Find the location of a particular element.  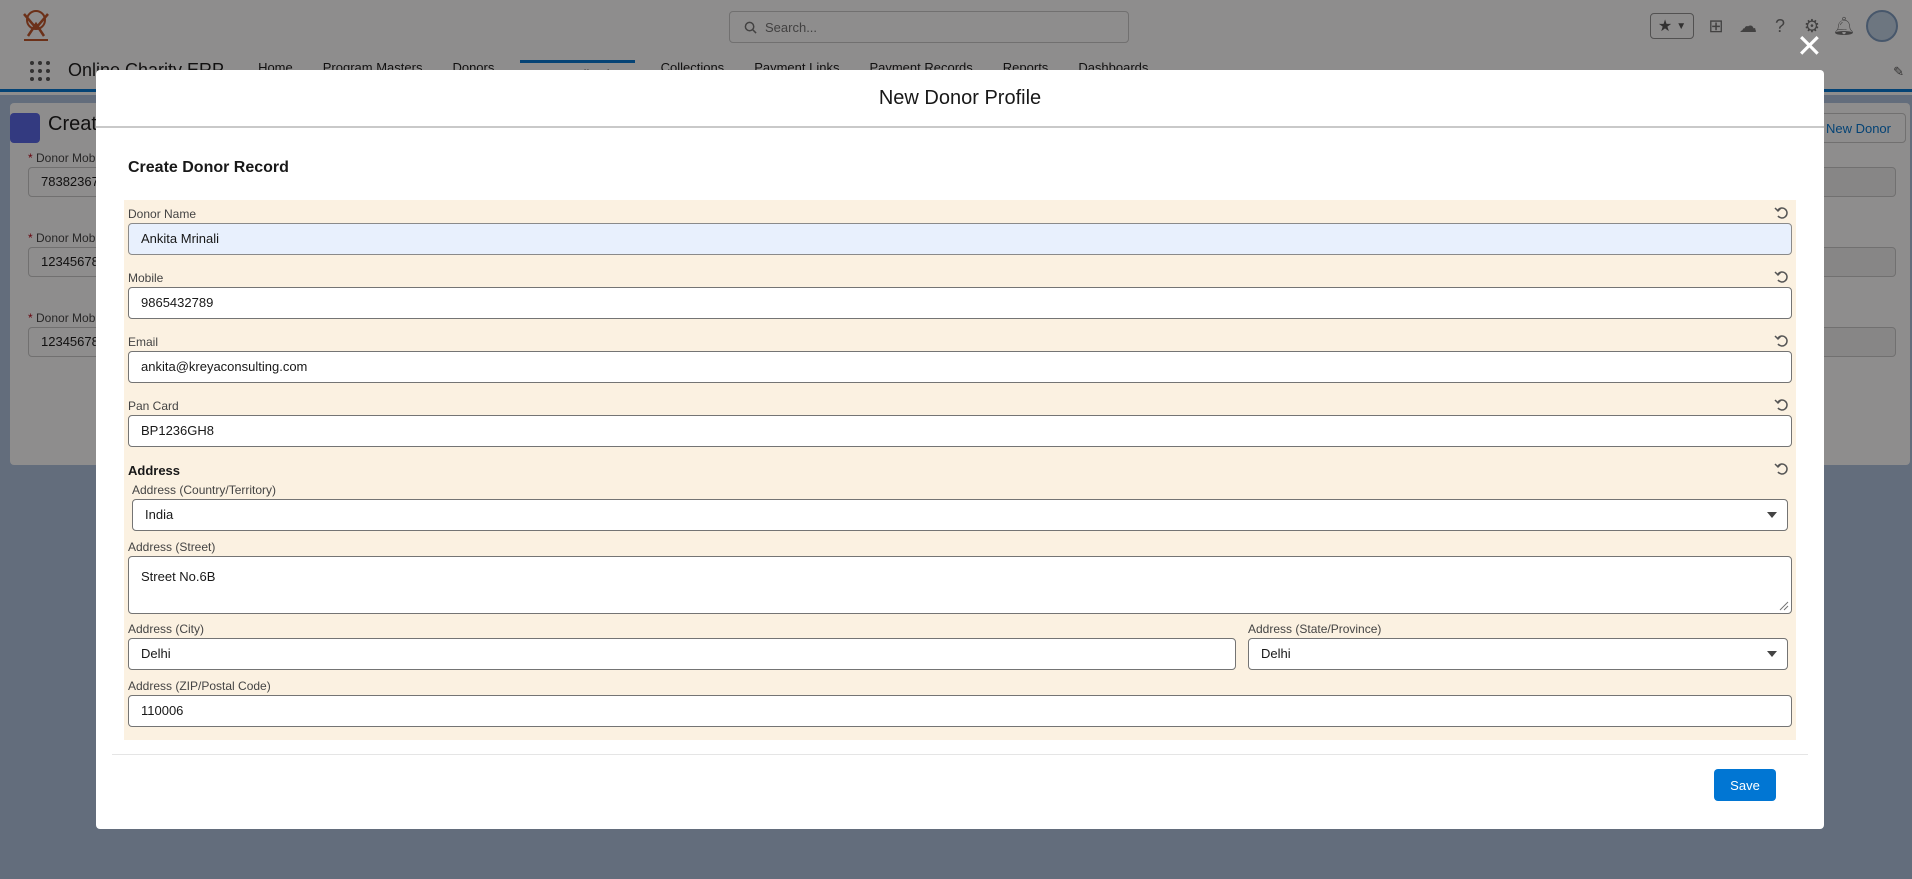

state-select: Delhi is located at coordinates (1518, 654).